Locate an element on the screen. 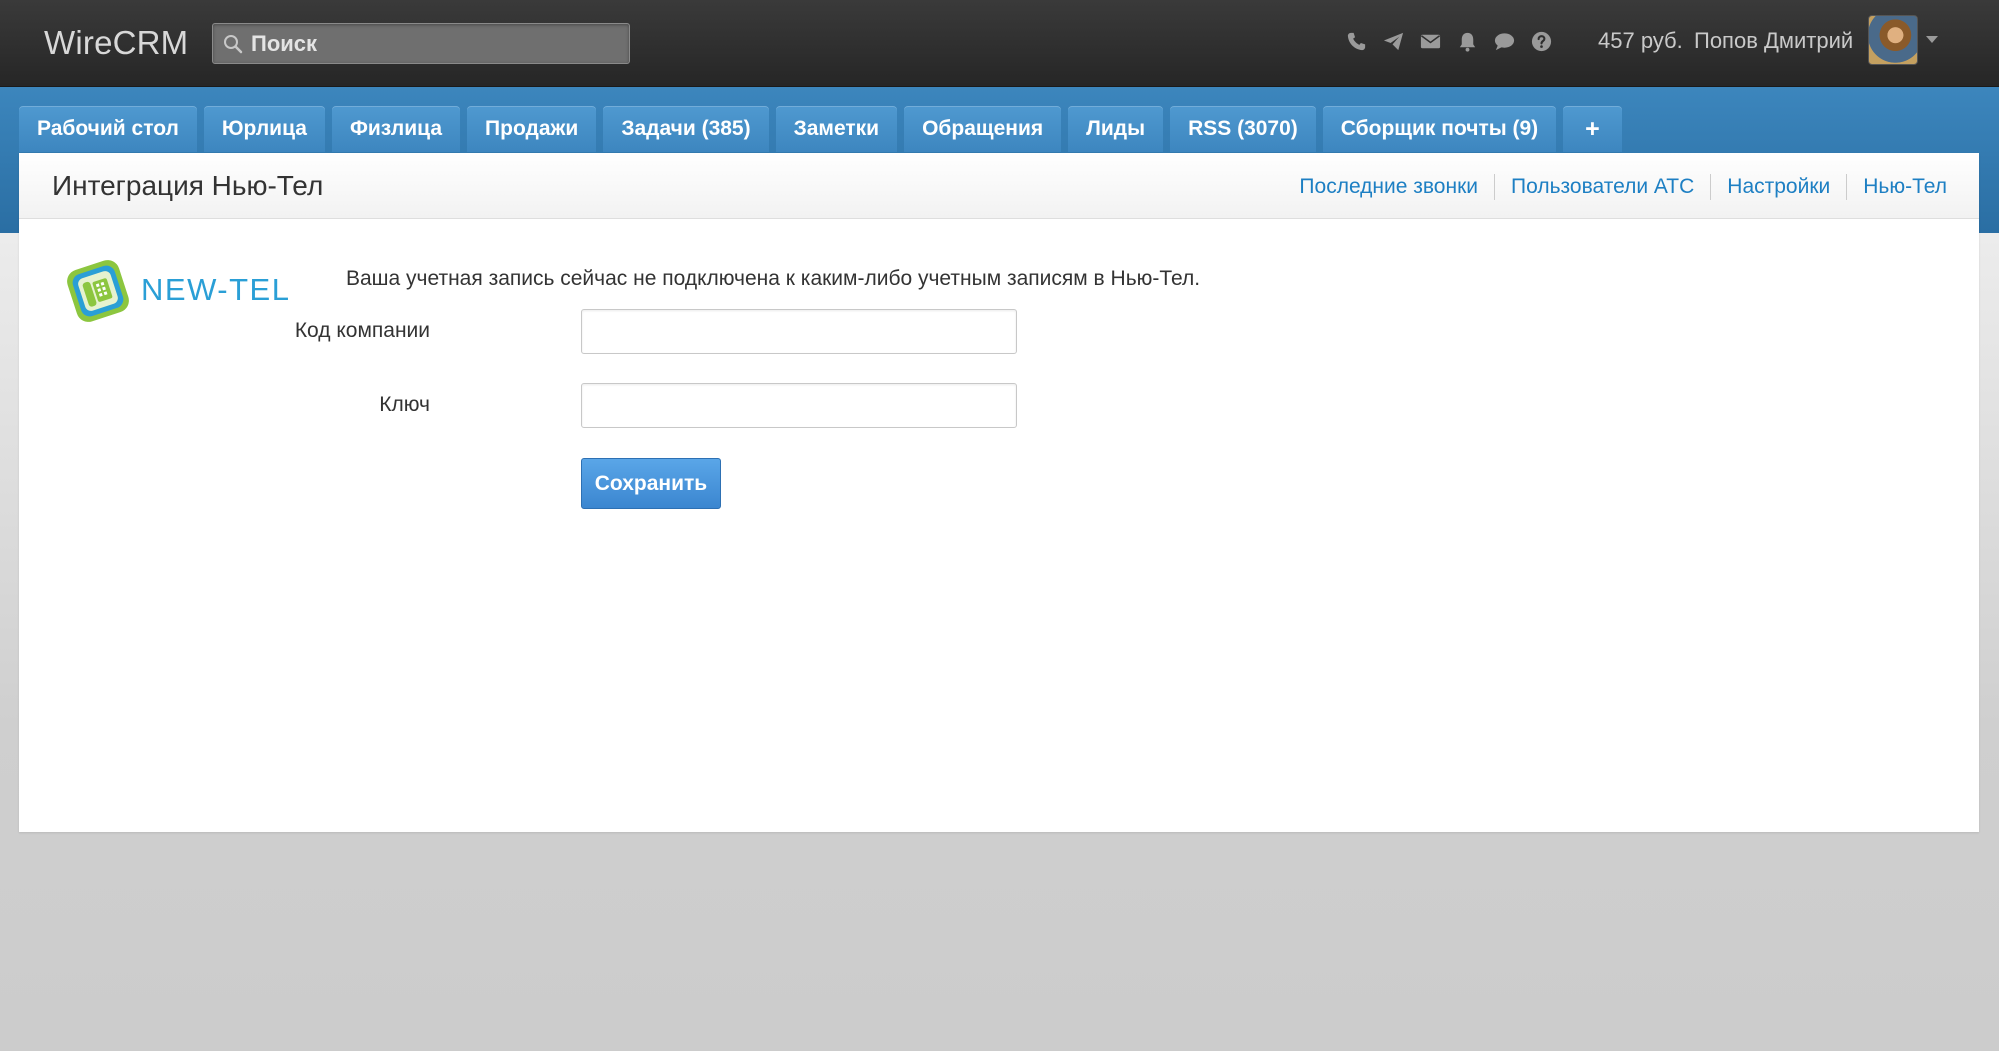  chevron-down-icon is located at coordinates (1932, 39).